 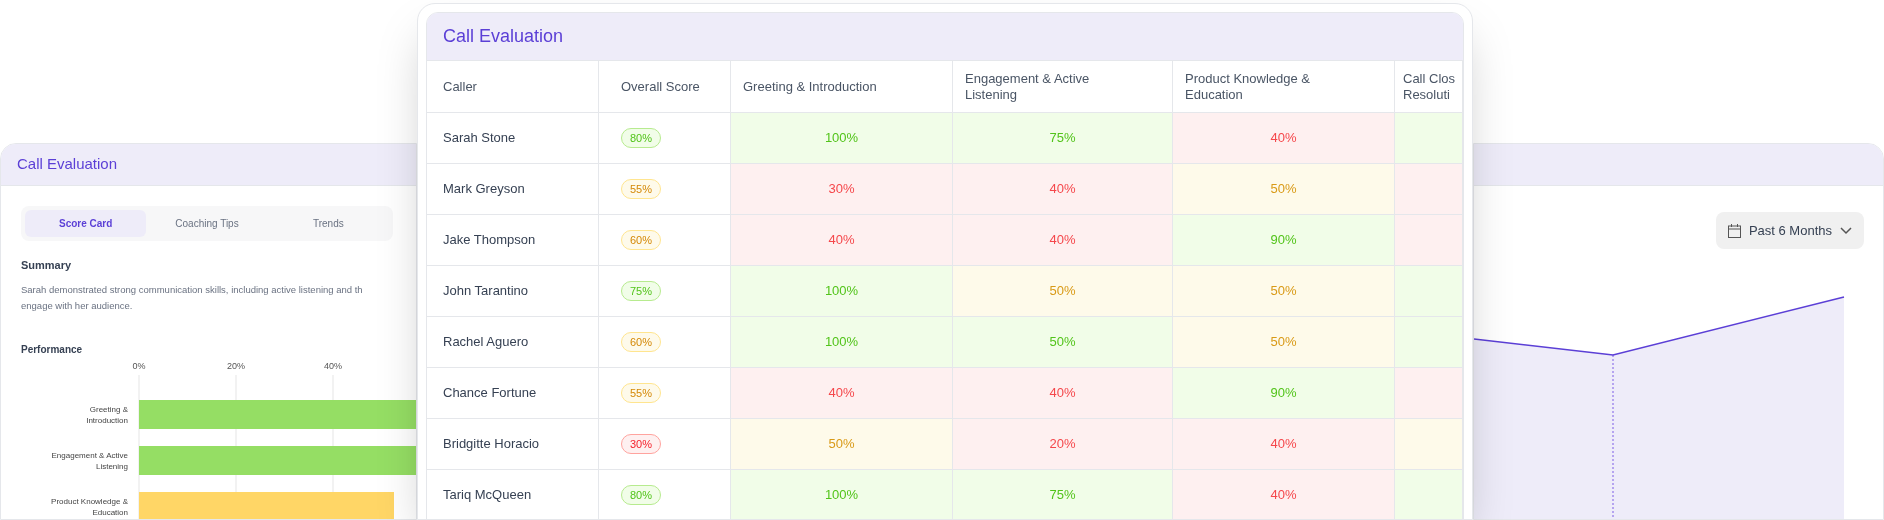 I want to click on caller-name: Chance Fortune, so click(x=513, y=393).